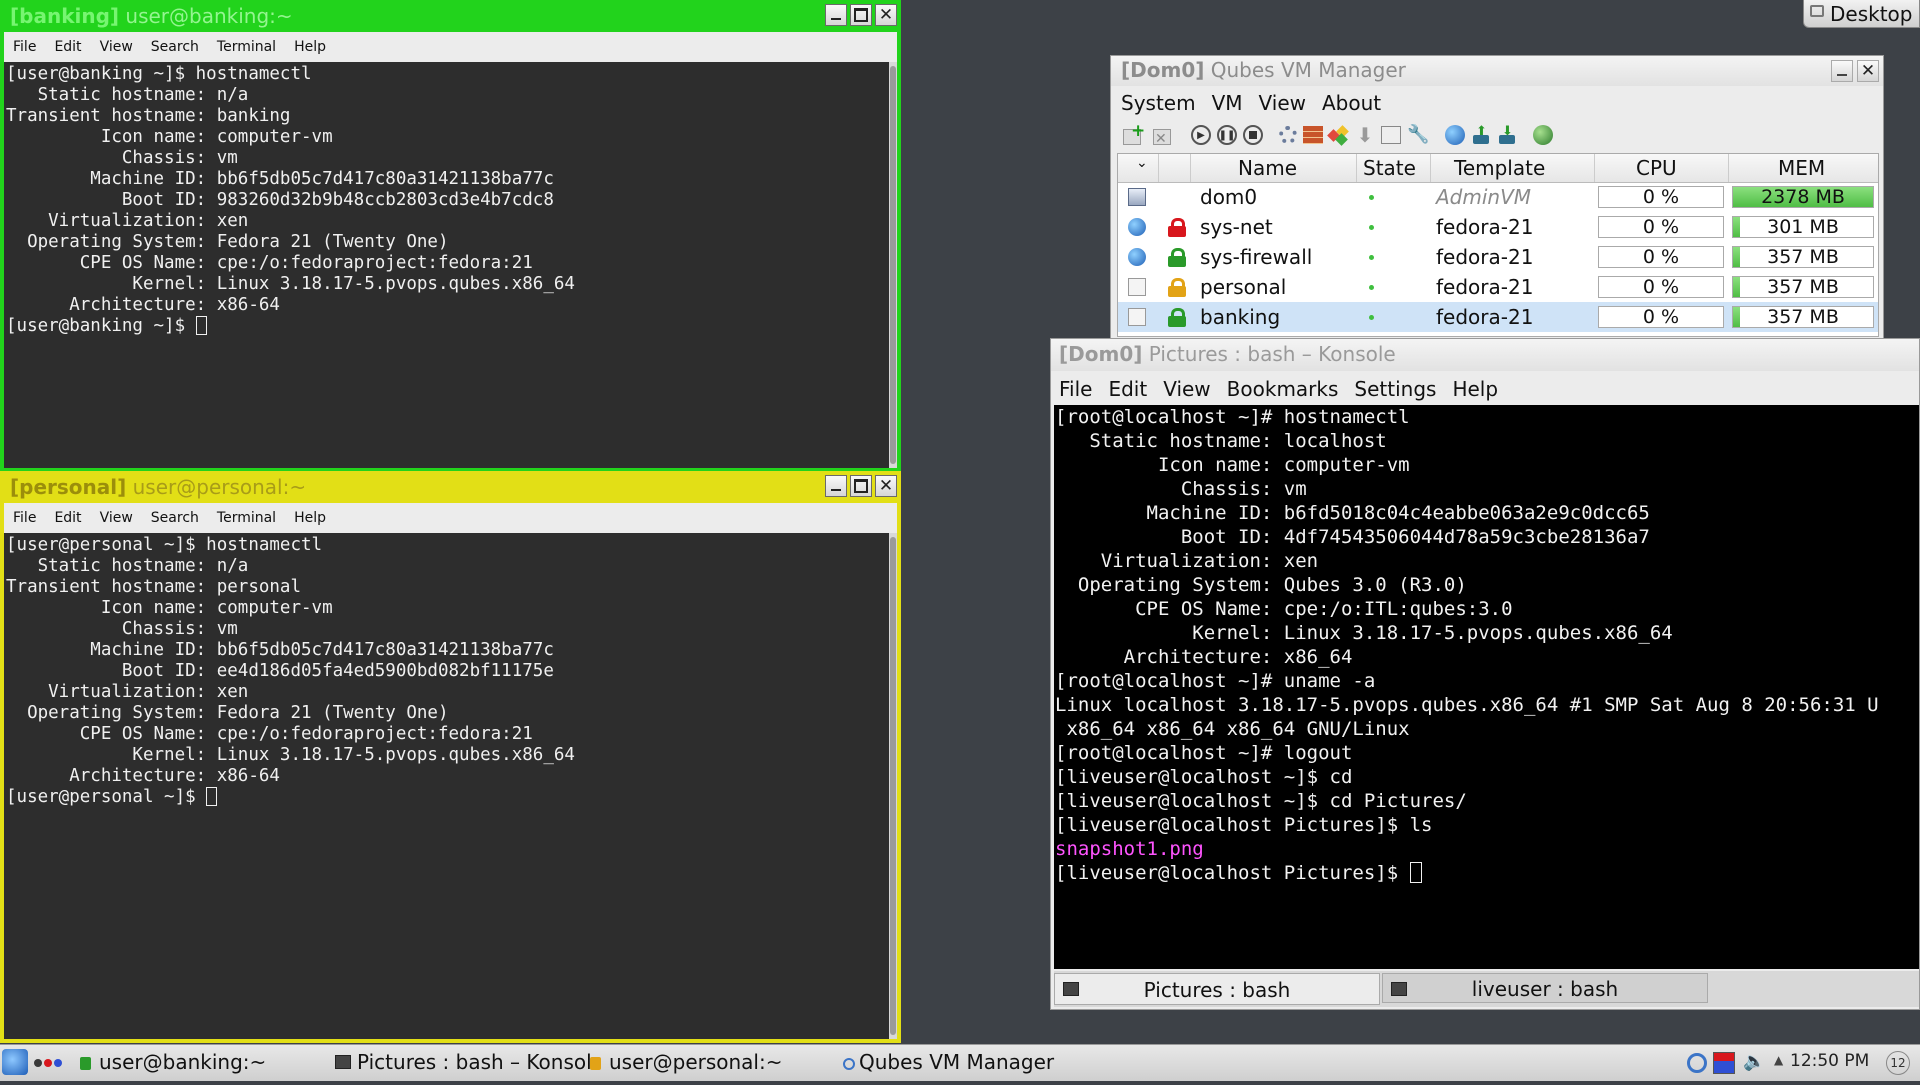 This screenshot has width=1920, height=1085. What do you see at coordinates (1186, 389) in the screenshot?
I see `konsole-menu-view: View` at bounding box center [1186, 389].